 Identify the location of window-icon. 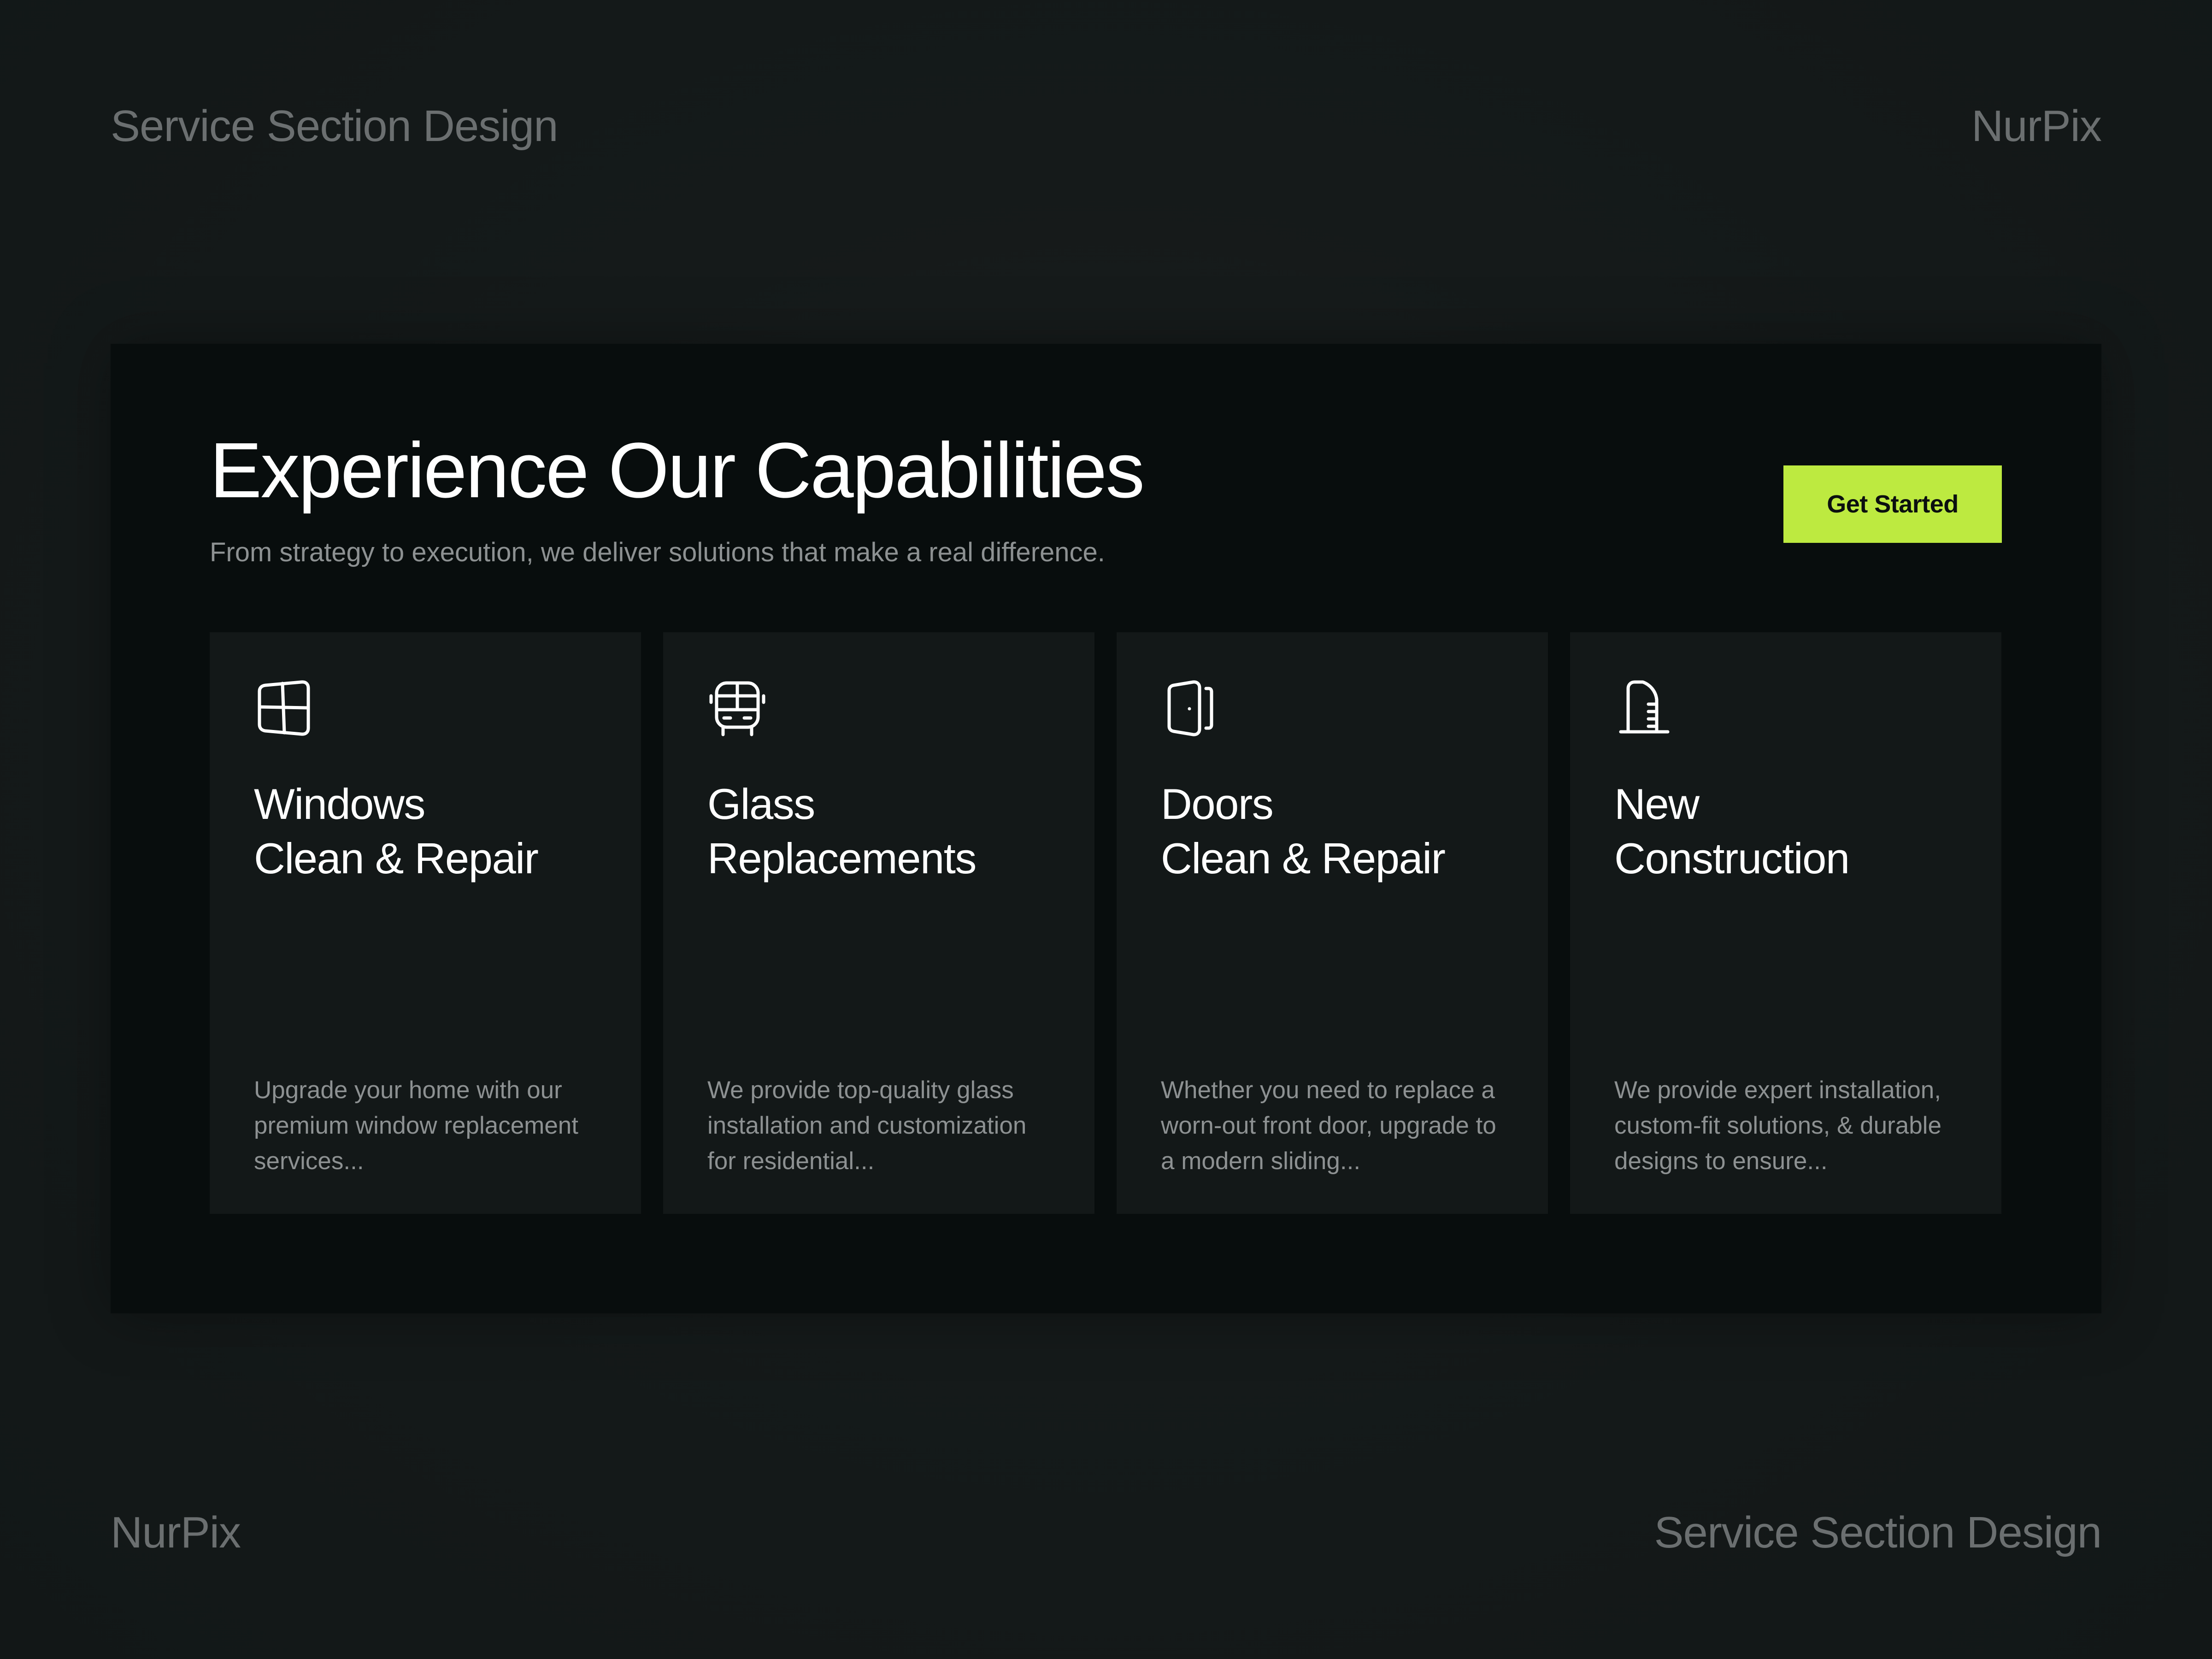
(284, 708).